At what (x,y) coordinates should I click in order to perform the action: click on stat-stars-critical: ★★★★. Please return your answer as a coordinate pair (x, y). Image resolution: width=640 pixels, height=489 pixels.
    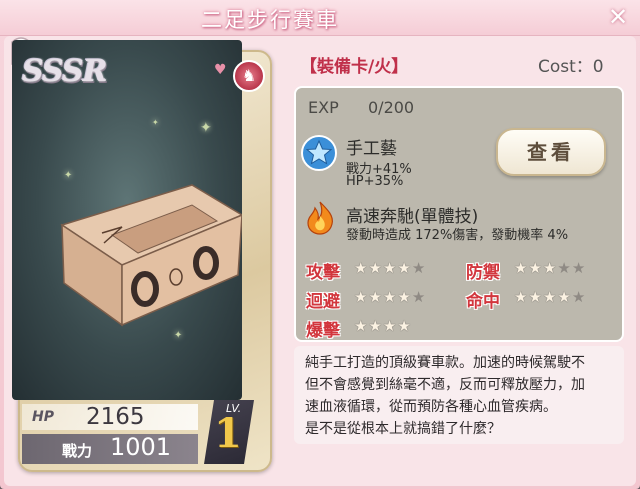
    Looking at the image, I should click on (383, 326).